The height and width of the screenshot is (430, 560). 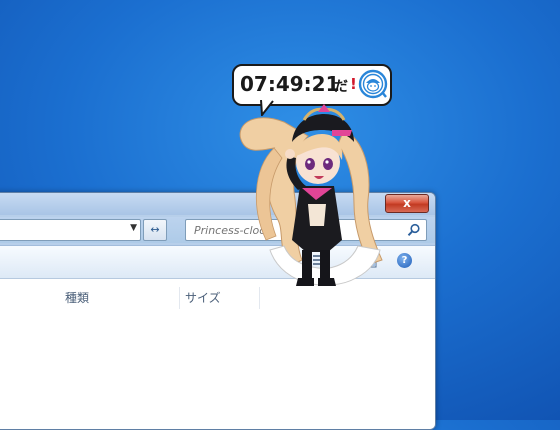 I want to click on clock-logo-icon, so click(x=373, y=84).